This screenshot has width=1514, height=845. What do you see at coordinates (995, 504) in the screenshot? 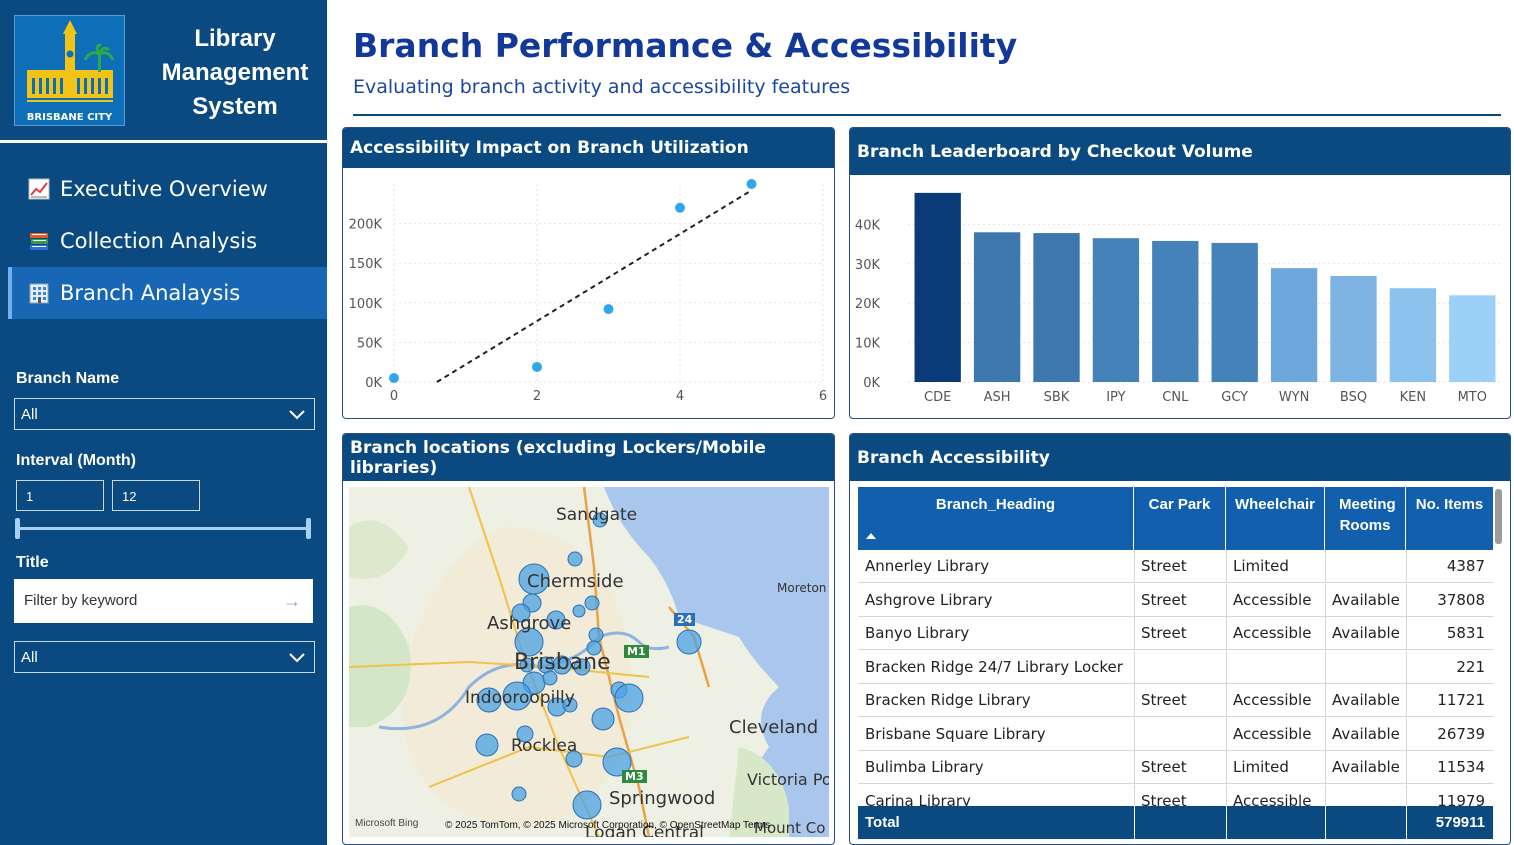
I see `column-header-label: Branch_Heading` at bounding box center [995, 504].